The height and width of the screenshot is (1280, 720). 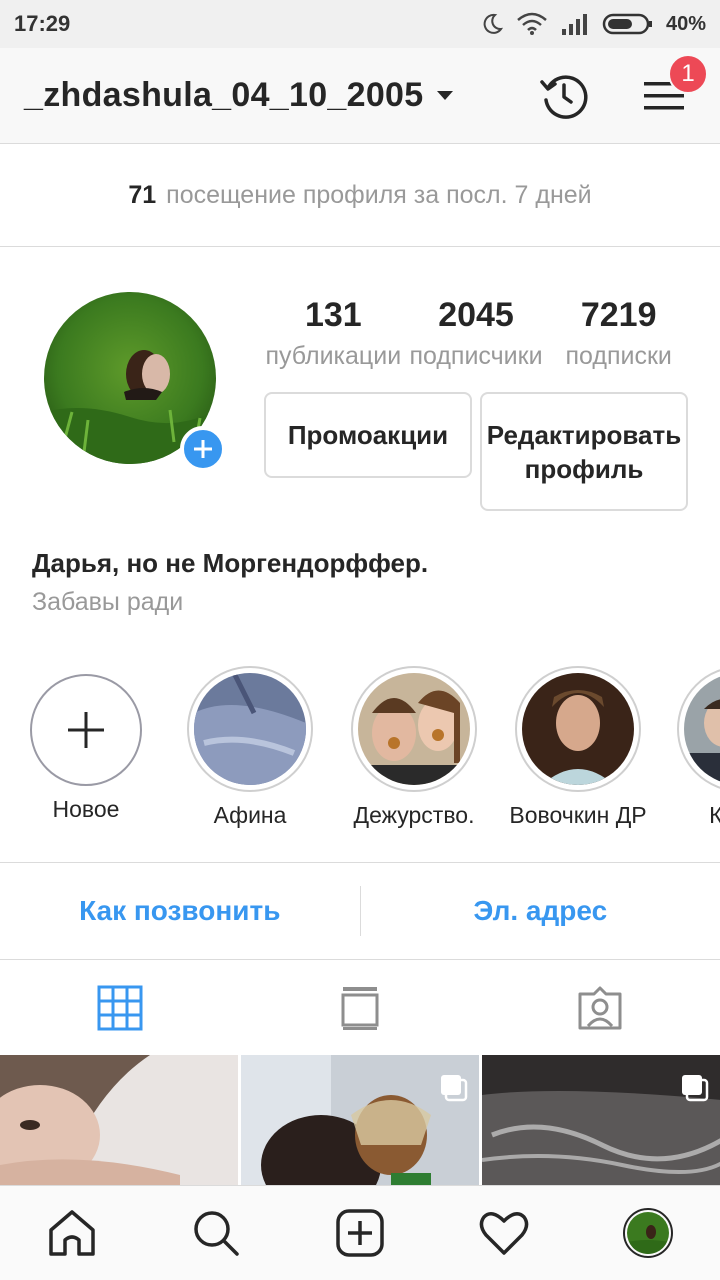 I want to click on history-icon, so click(x=564, y=96).